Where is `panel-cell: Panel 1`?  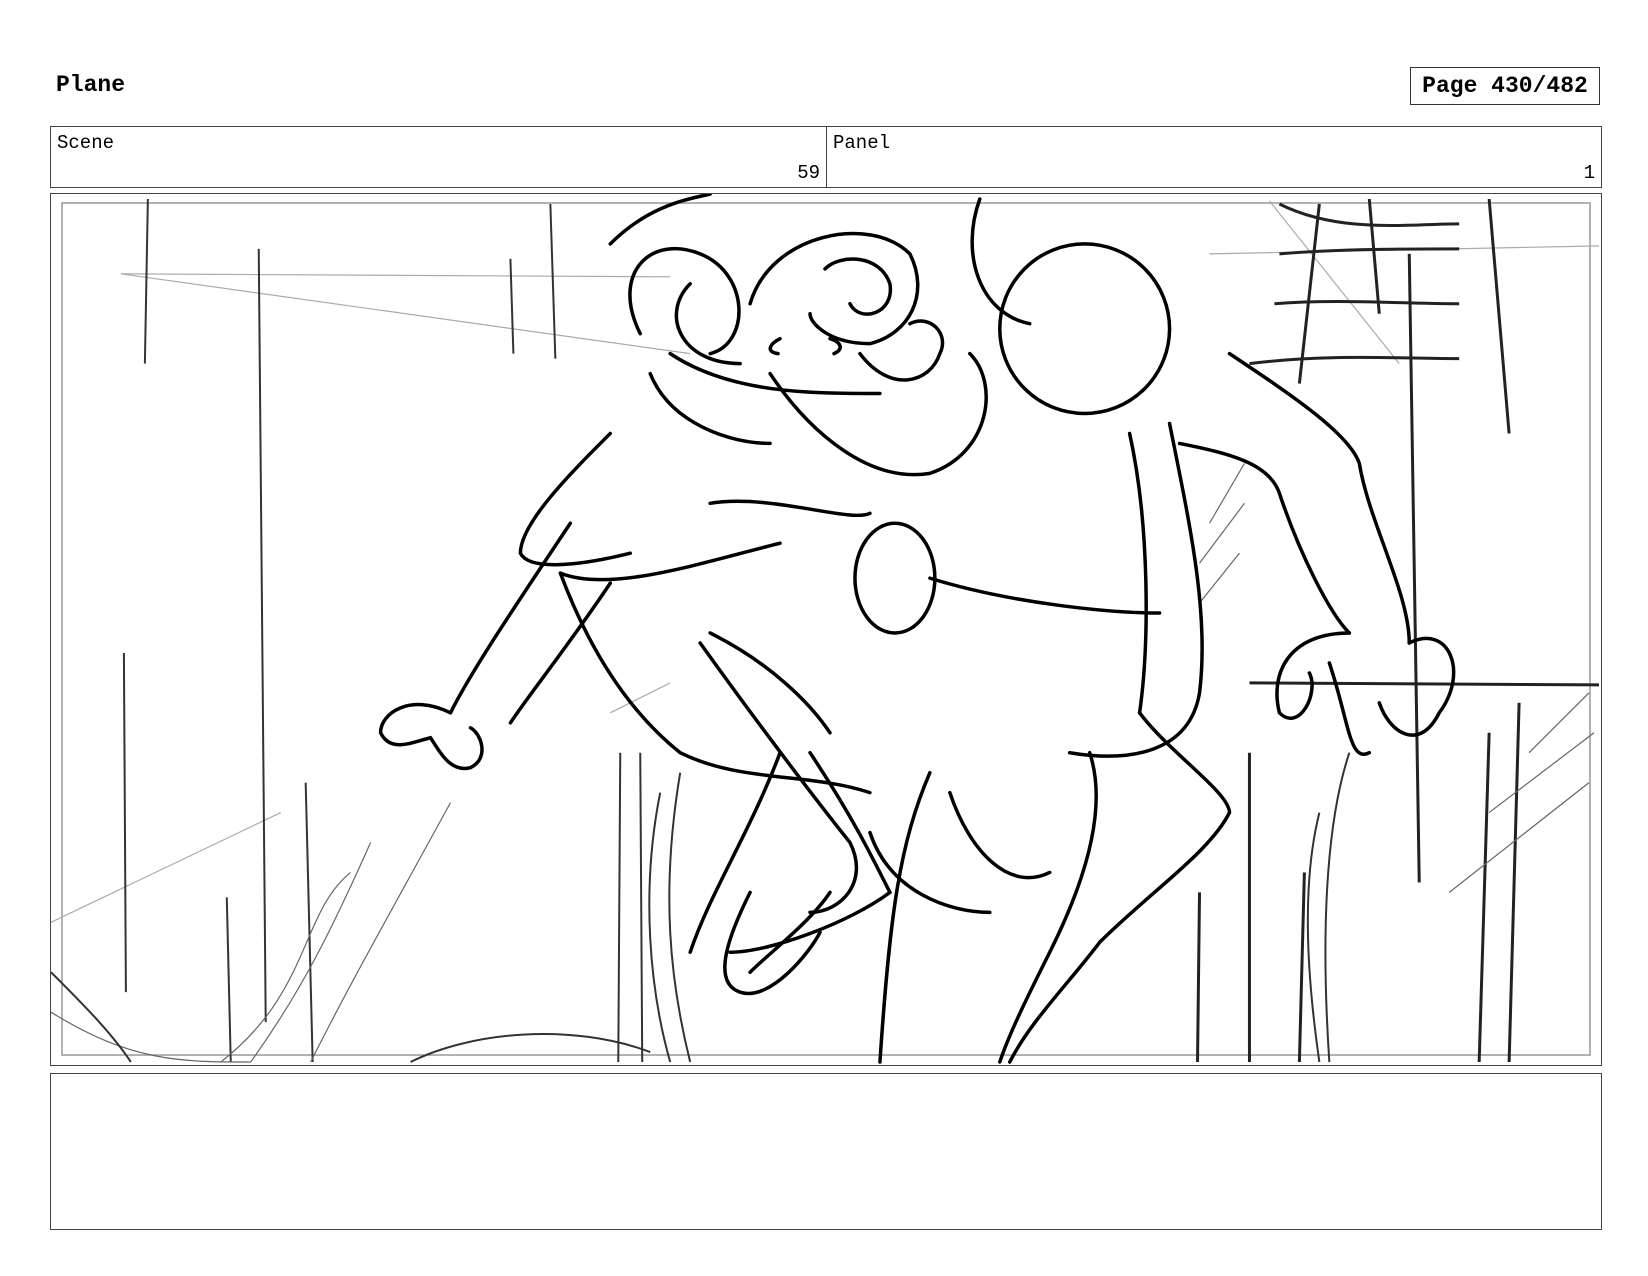
panel-cell: Panel 1 is located at coordinates (1214, 157).